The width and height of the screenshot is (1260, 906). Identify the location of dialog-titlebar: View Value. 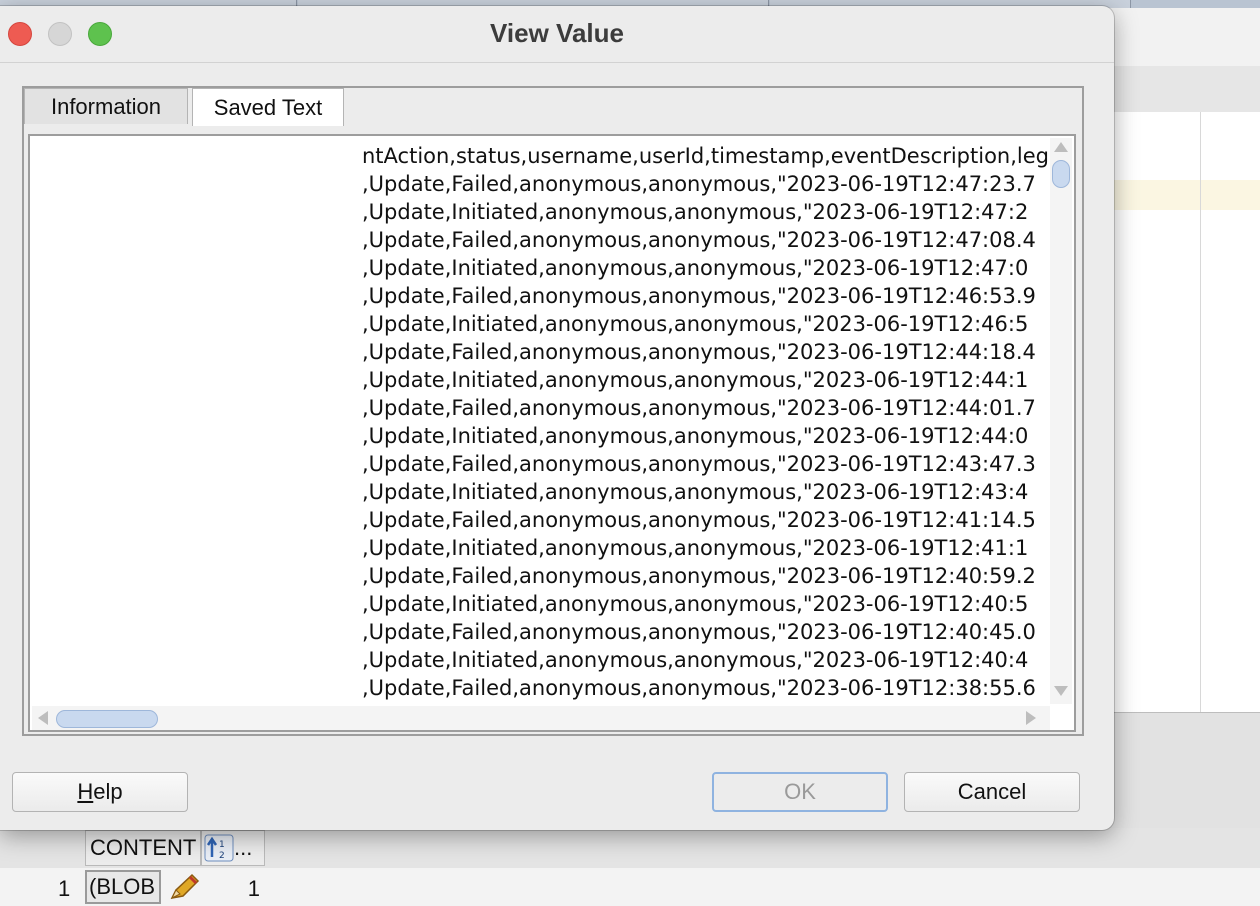
(557, 34).